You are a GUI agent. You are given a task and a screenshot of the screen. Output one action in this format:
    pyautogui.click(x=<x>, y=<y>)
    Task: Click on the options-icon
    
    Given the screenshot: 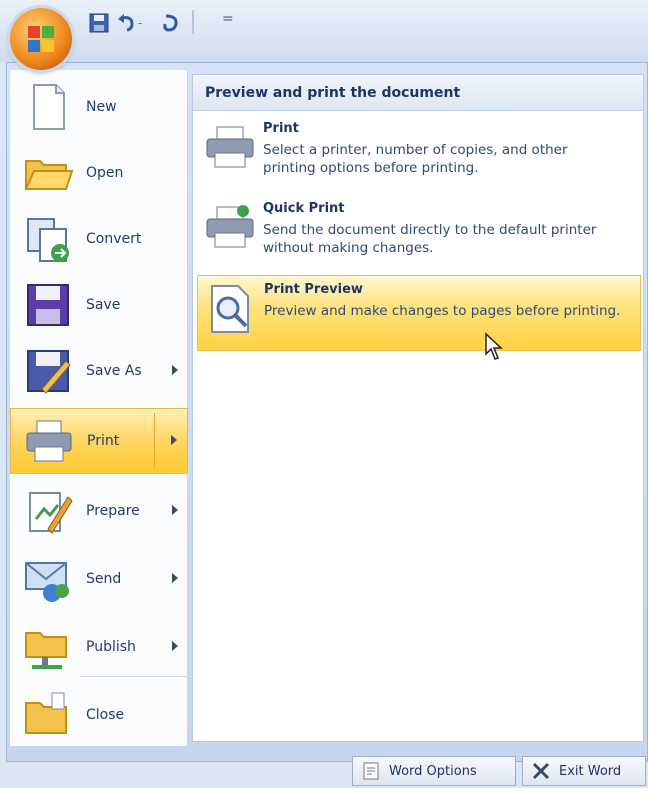 What is the action you would take?
    pyautogui.click(x=371, y=771)
    